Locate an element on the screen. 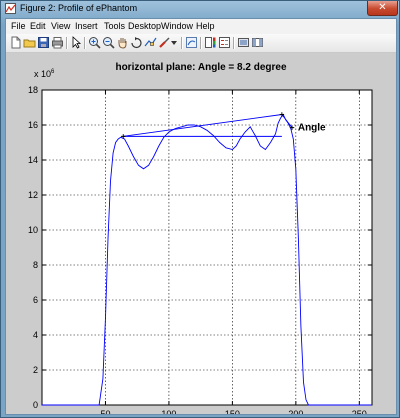 The height and width of the screenshot is (418, 400). rotate-3d-icon is located at coordinates (136, 42).